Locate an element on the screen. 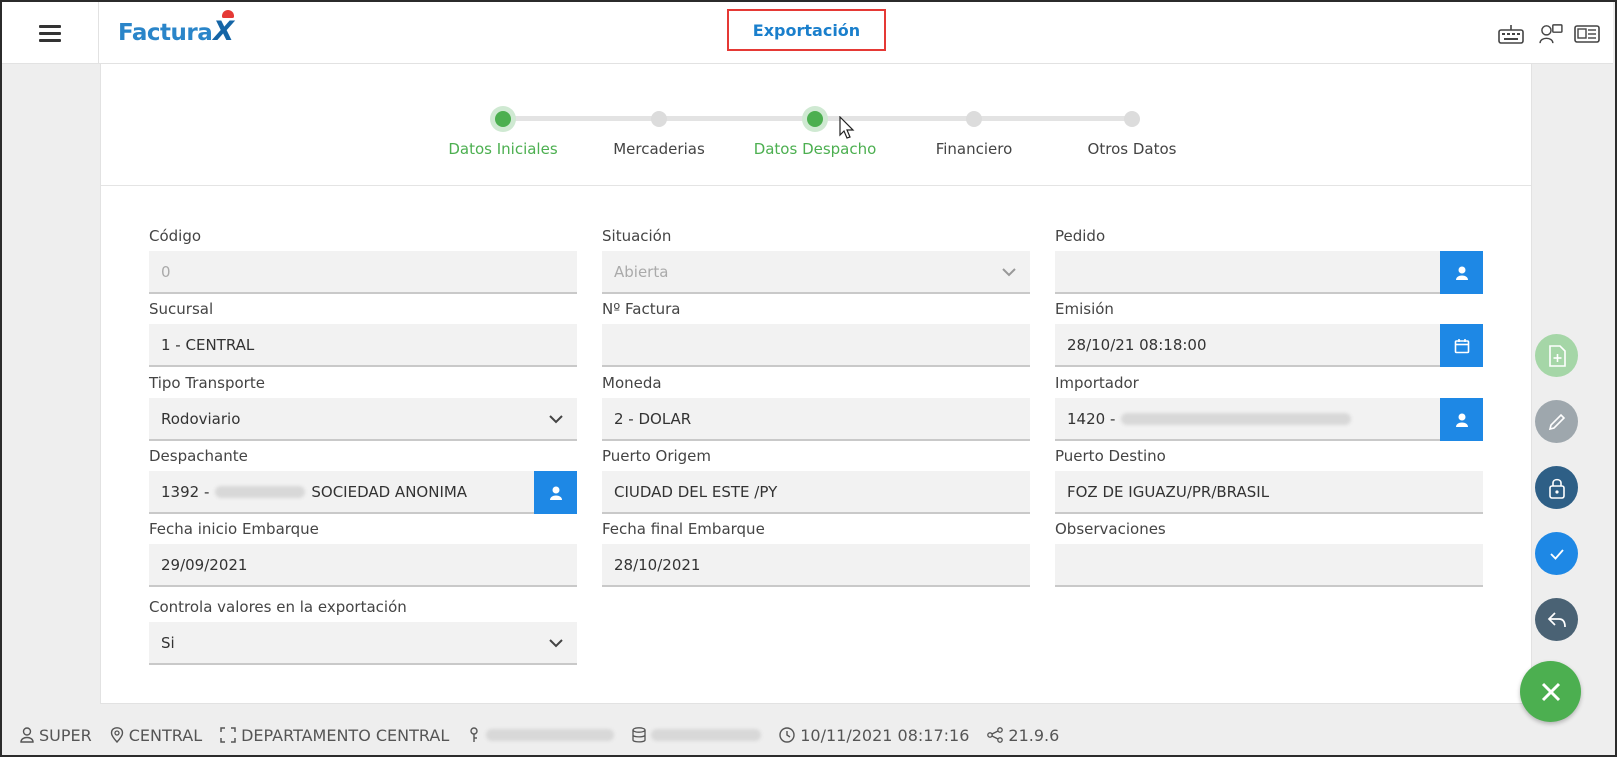 The image size is (1617, 757). despachante-value-suffix: SOCIEDAD ANONIMA is located at coordinates (389, 491).